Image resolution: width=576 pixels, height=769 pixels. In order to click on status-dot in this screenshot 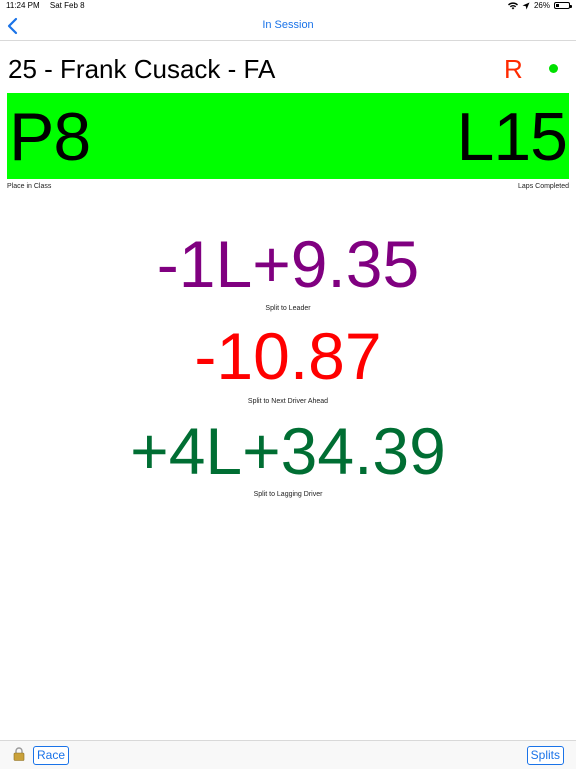, I will do `click(553, 68)`.